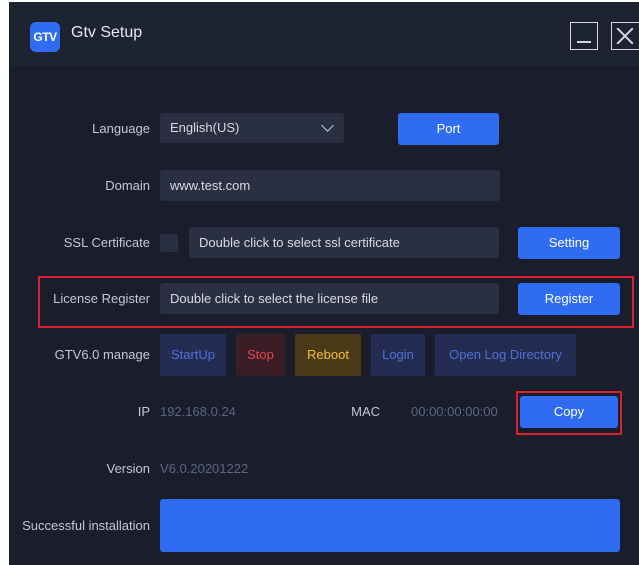 This screenshot has height=565, width=639. Describe the element at coordinates (329, 298) in the screenshot. I see `license-file-input: Double click to select the license file` at that location.